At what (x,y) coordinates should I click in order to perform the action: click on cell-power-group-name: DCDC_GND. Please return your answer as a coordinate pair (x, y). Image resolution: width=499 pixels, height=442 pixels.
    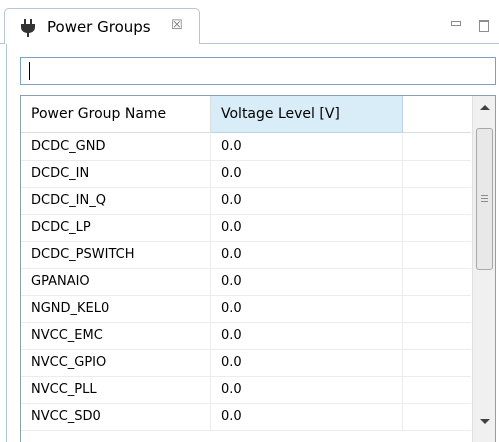
    Looking at the image, I should click on (116, 147).